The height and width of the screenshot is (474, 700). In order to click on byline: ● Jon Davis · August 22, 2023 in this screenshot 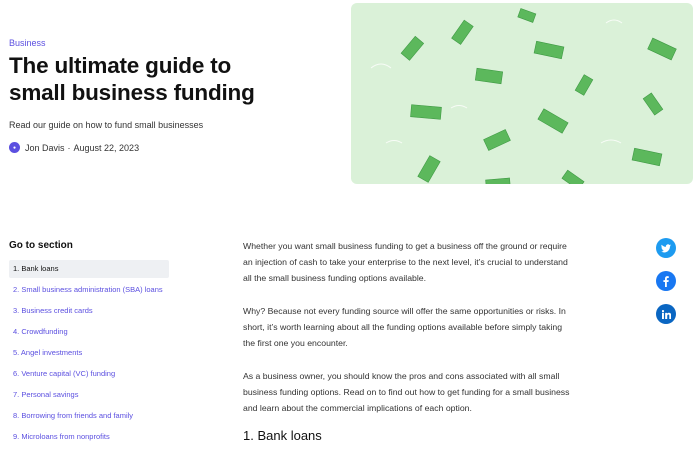, I will do `click(174, 147)`.